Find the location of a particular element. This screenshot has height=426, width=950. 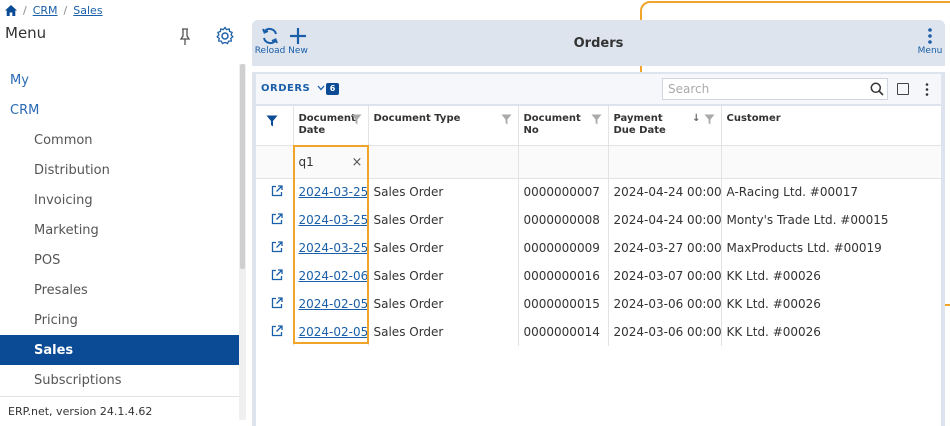

new-button: New is located at coordinates (298, 44).